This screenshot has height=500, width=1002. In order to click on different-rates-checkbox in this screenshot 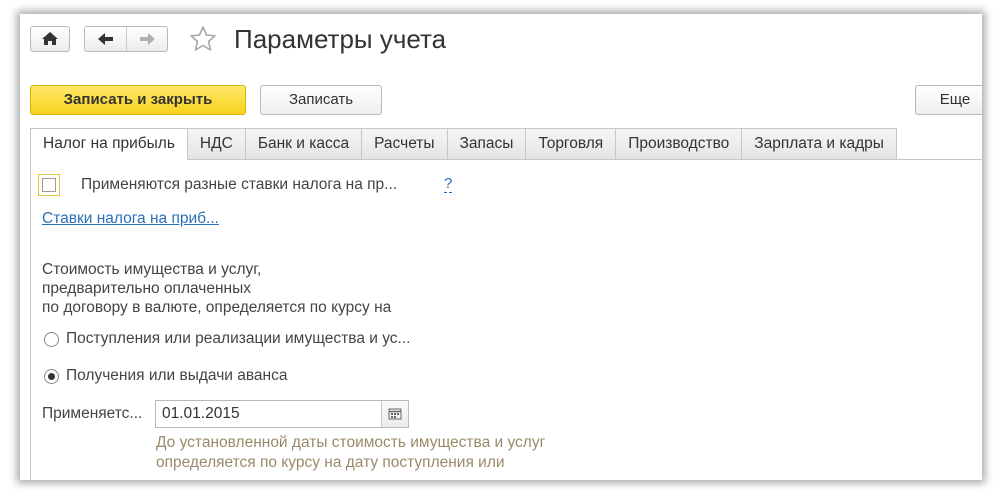, I will do `click(49, 185)`.